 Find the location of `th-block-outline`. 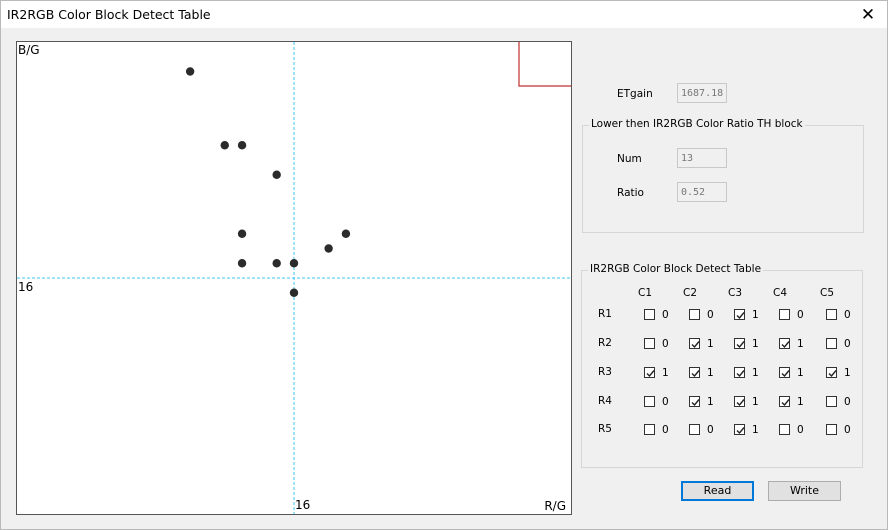

th-block-outline is located at coordinates (544, 64).